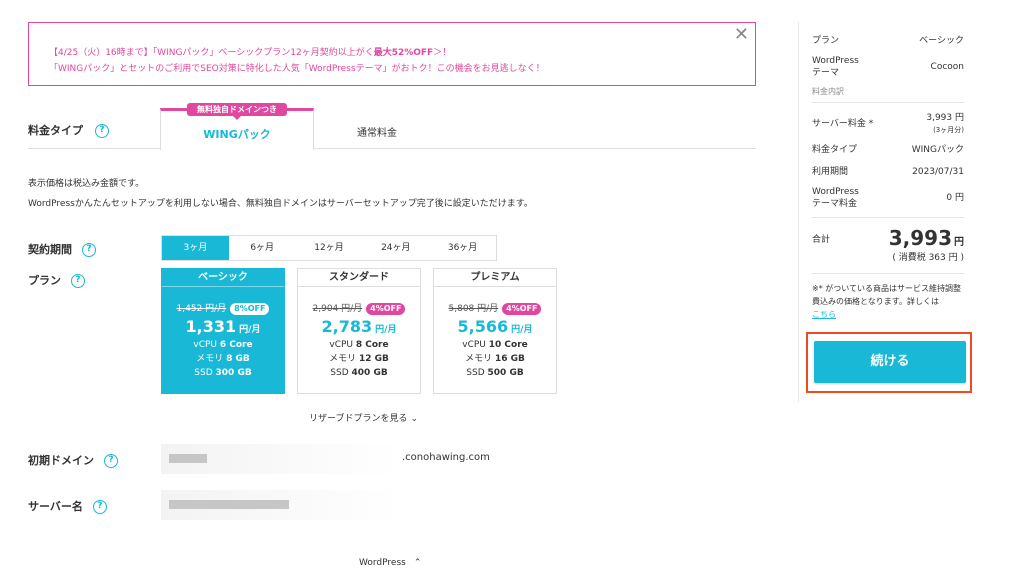 This screenshot has height=580, width=1024. I want to click on plan-price: 5,566 円/月, so click(495, 326).